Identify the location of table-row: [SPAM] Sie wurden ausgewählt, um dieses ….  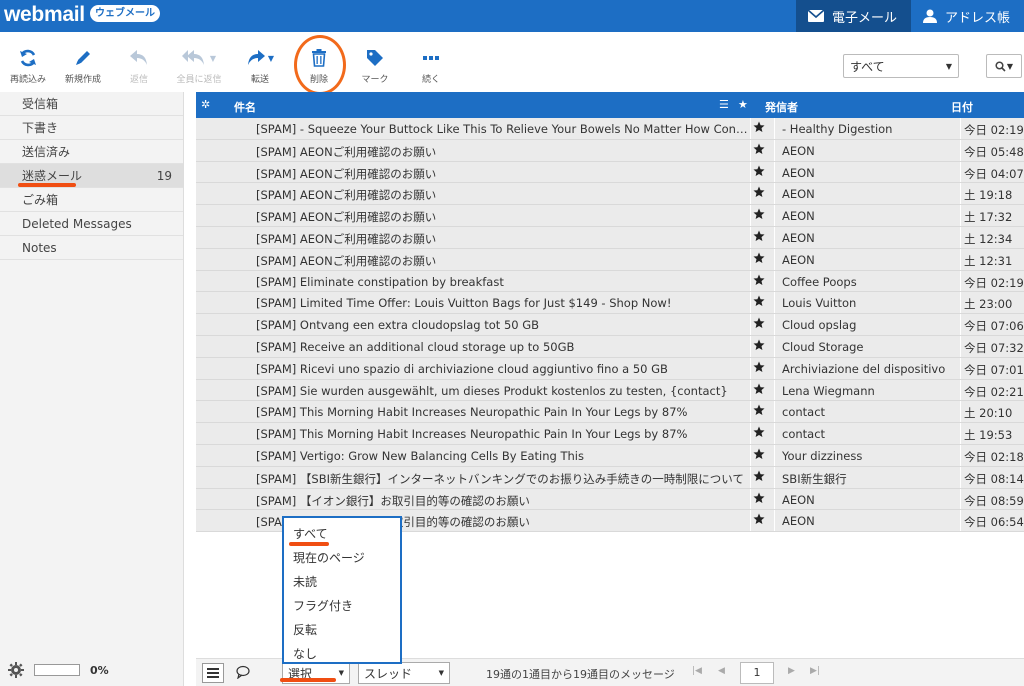
(610, 390).